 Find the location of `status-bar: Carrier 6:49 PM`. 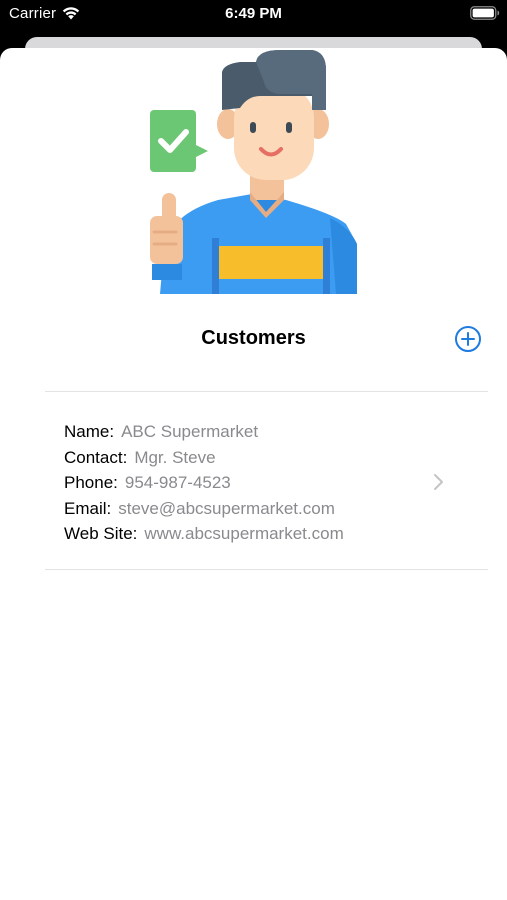

status-bar: Carrier 6:49 PM is located at coordinates (253, 15).